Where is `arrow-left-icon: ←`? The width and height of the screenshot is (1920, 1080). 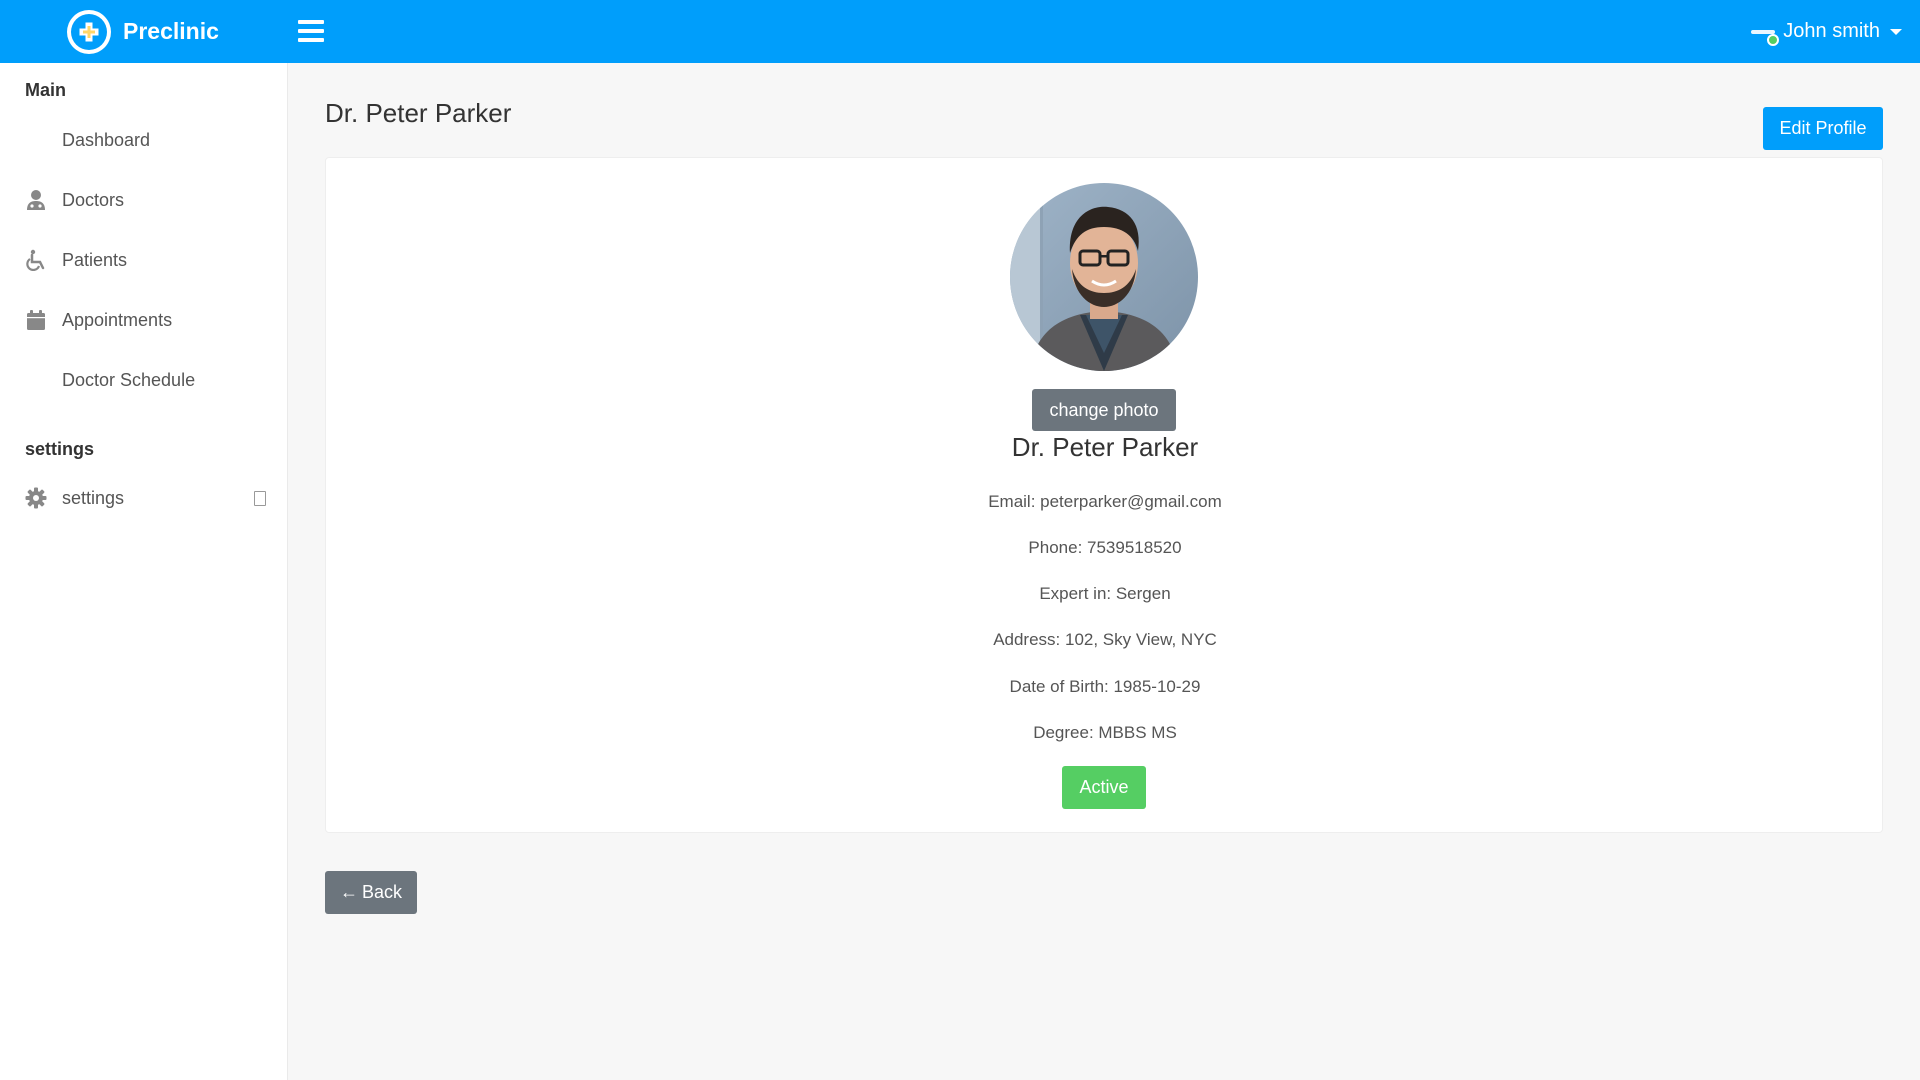
arrow-left-icon: ← is located at coordinates (348, 892).